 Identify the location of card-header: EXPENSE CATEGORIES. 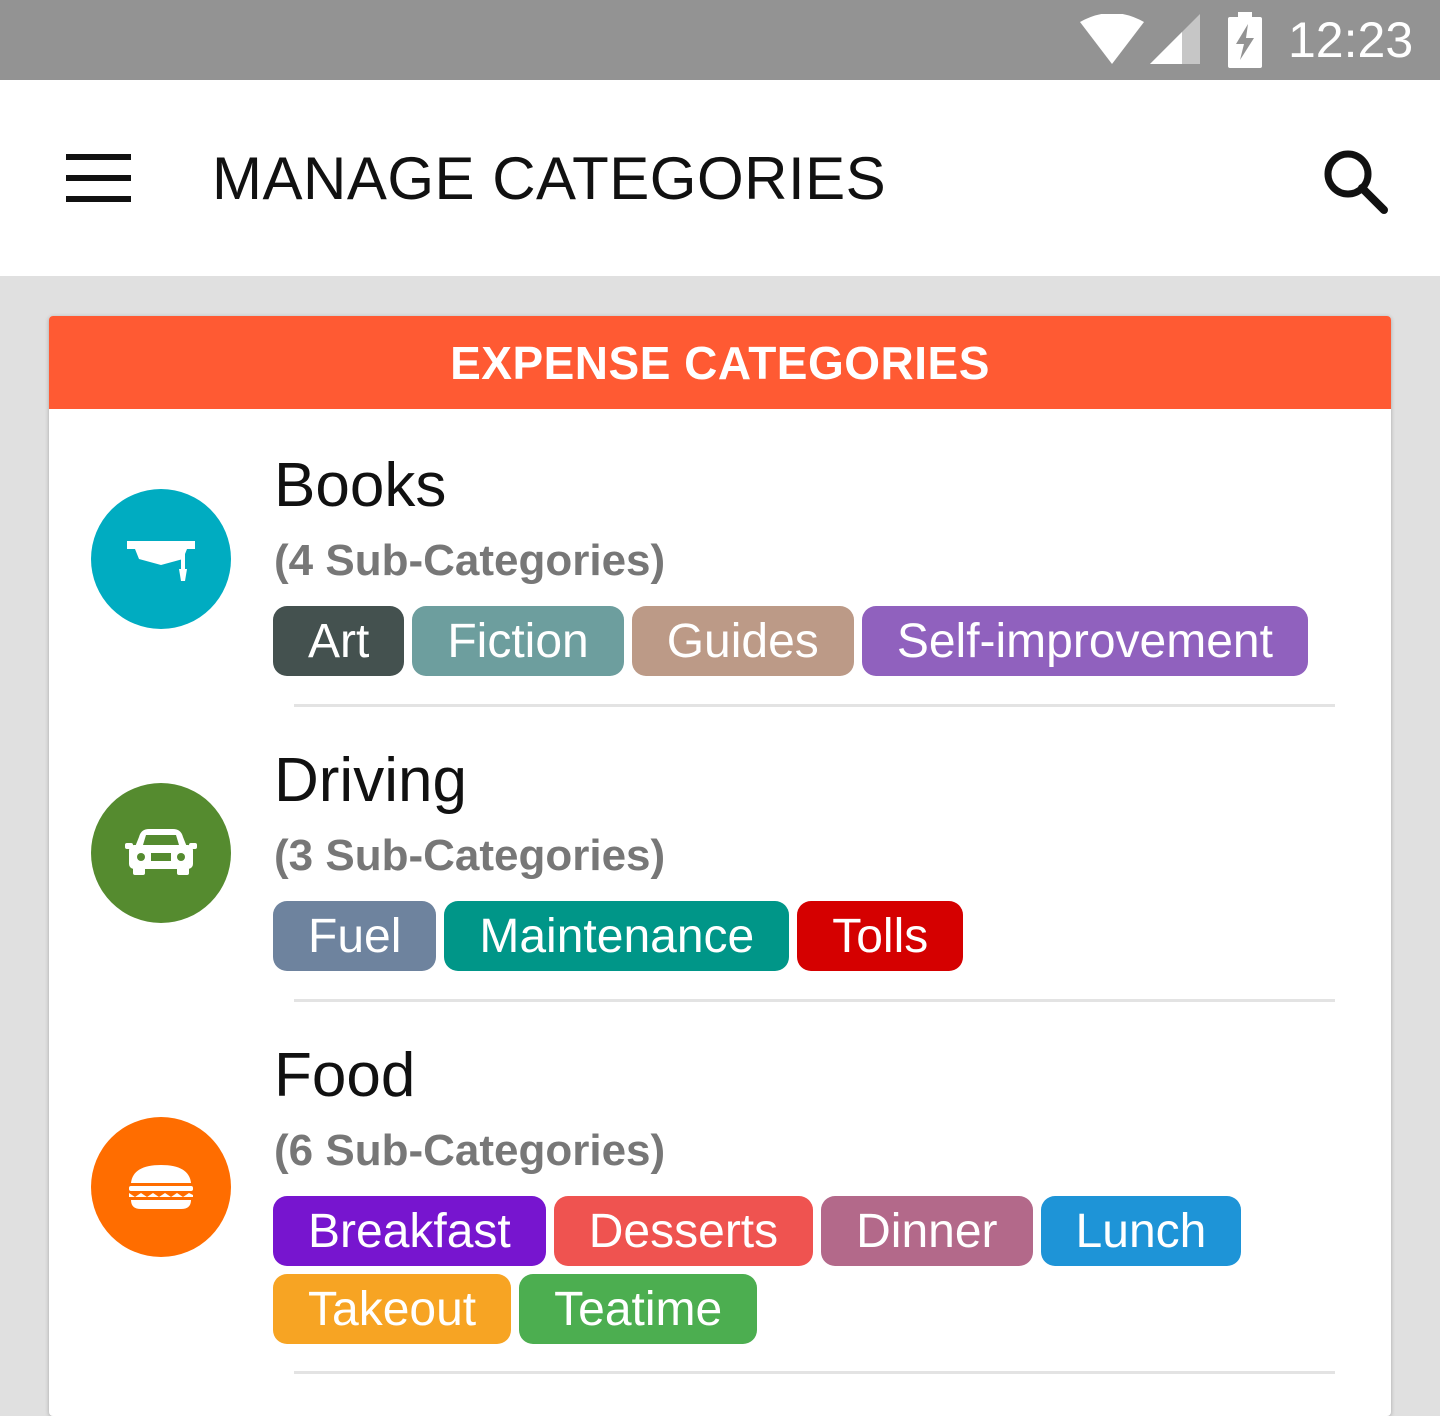
(720, 362).